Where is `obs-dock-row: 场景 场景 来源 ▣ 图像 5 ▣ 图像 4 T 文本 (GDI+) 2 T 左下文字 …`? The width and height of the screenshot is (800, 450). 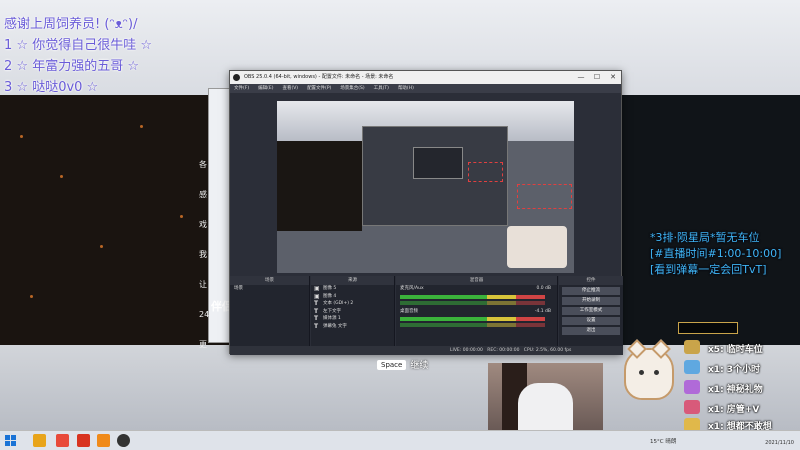
obs-dock-row: 场景 场景 来源 ▣ 图像 5 ▣ 图像 4 T 文本 (GDI+) 2 T 左下文字 … is located at coordinates (426, 315).